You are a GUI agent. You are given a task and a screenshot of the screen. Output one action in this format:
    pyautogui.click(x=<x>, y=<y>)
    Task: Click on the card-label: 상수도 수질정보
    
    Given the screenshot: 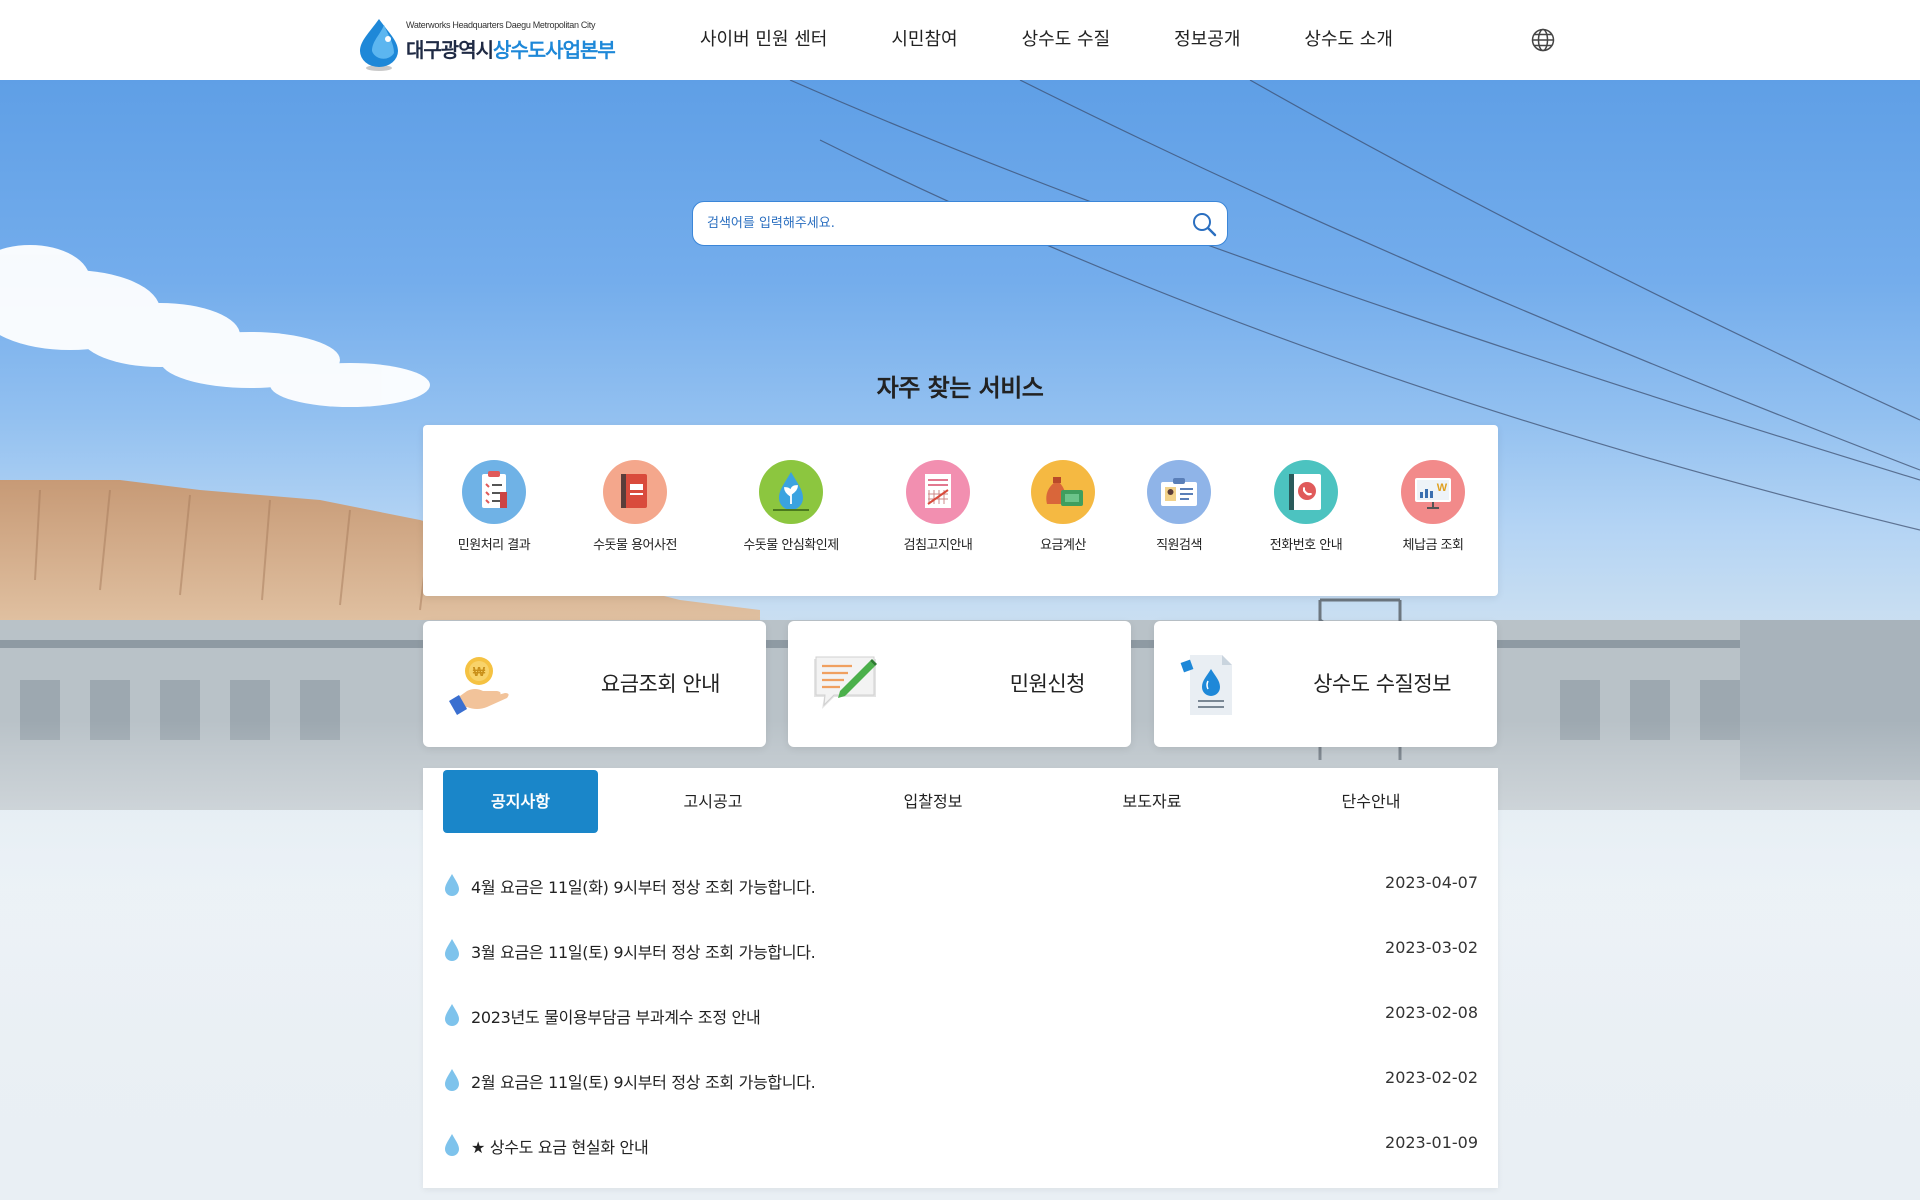 What is the action you would take?
    pyautogui.click(x=1382, y=684)
    